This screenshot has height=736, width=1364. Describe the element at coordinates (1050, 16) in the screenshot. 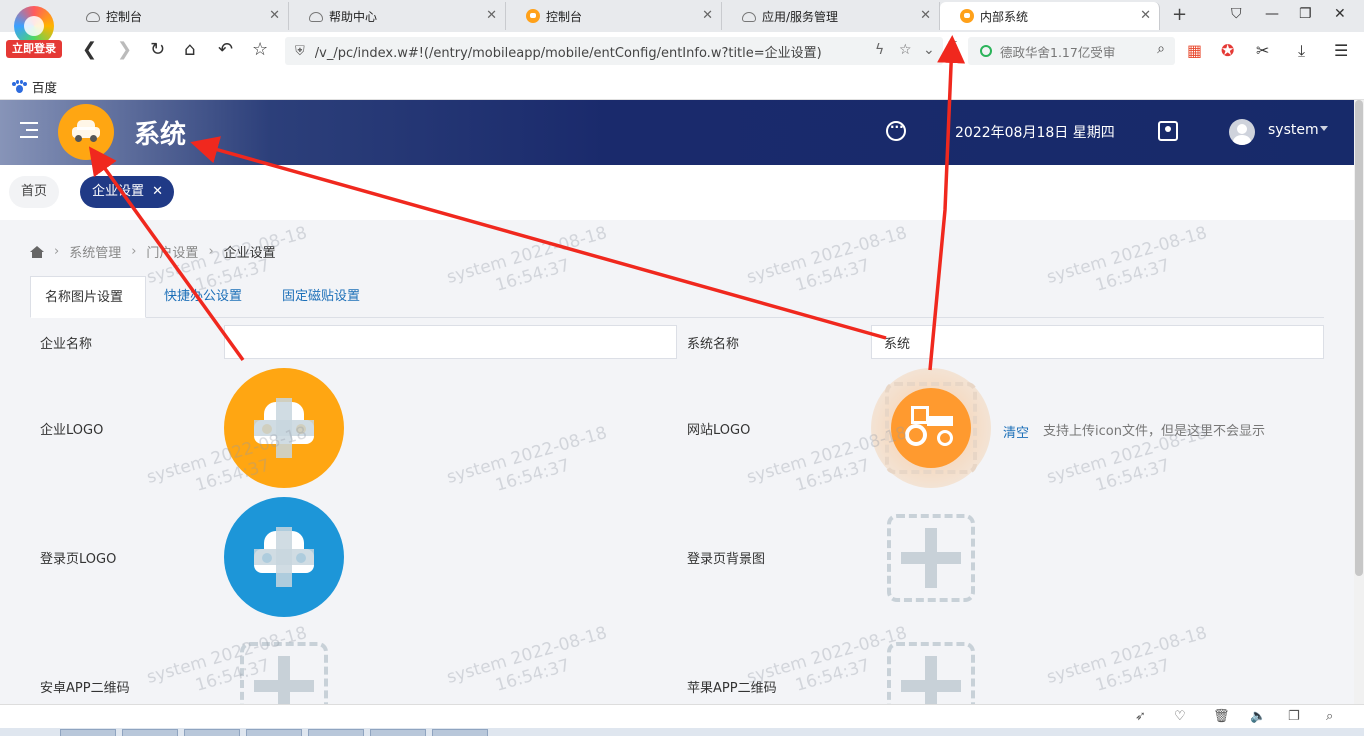

I see `browser-tab-5-active: 内部系统 ✕` at that location.